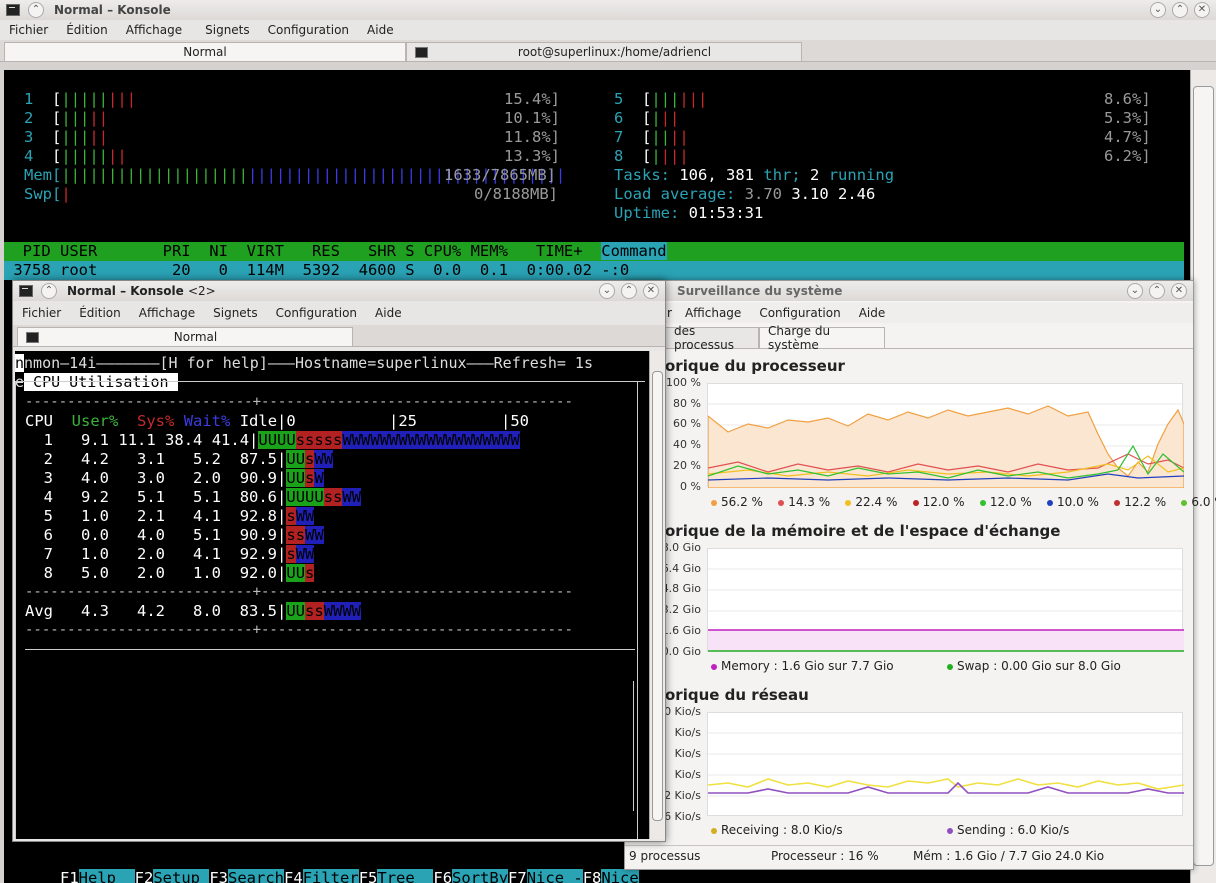 The width and height of the screenshot is (1216, 883). Describe the element at coordinates (608, 10) in the screenshot. I see `konsole1-titlebar: ⌃ Normal – Konsole ⌄ ⌃ ✕` at that location.